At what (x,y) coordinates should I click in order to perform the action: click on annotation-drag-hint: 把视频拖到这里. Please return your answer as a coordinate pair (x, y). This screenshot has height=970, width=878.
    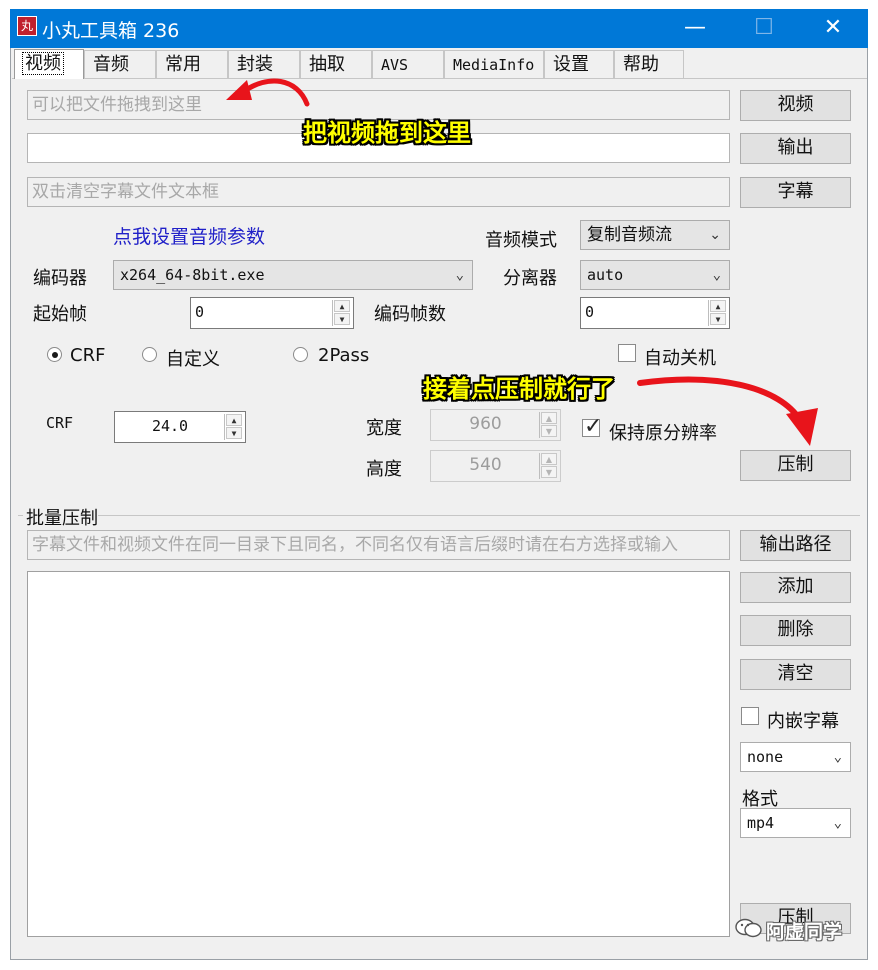
    Looking at the image, I should click on (387, 133).